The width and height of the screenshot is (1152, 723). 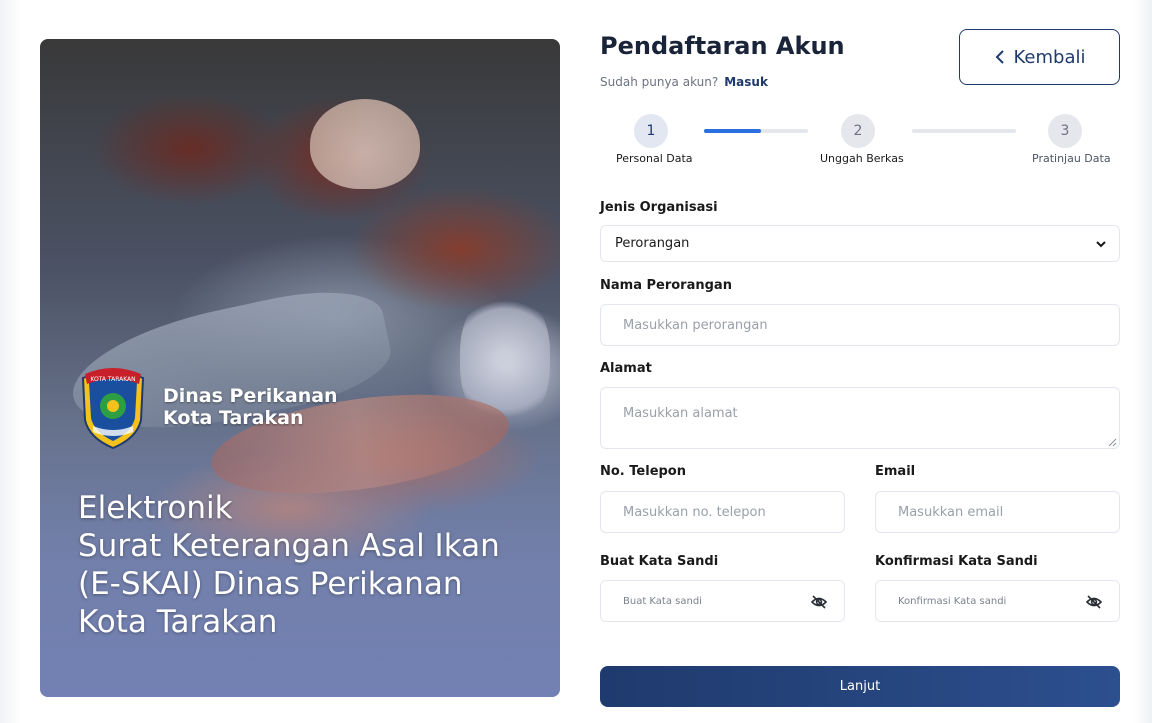 I want to click on phone-label: No. Telepon, so click(x=643, y=471).